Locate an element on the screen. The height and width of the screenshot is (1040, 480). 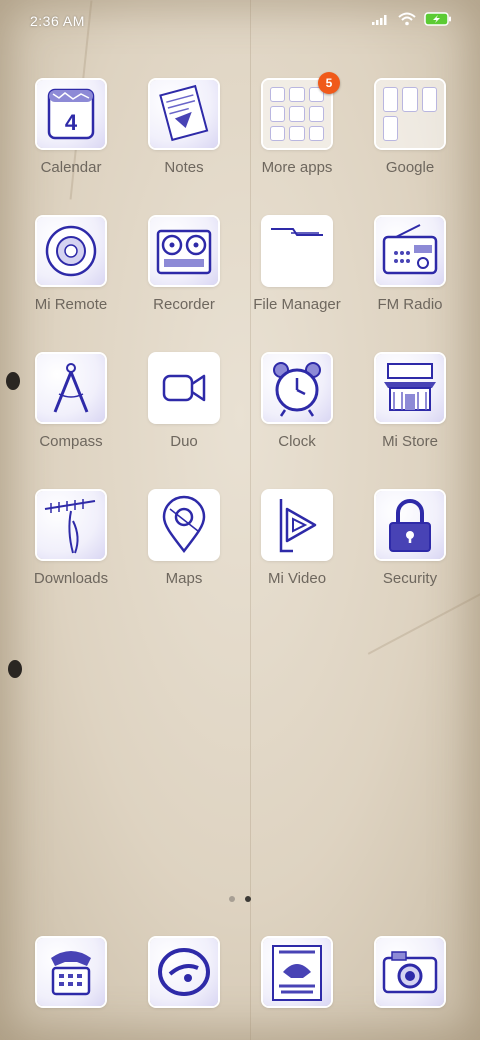
play-icon is located at coordinates (297, 525).